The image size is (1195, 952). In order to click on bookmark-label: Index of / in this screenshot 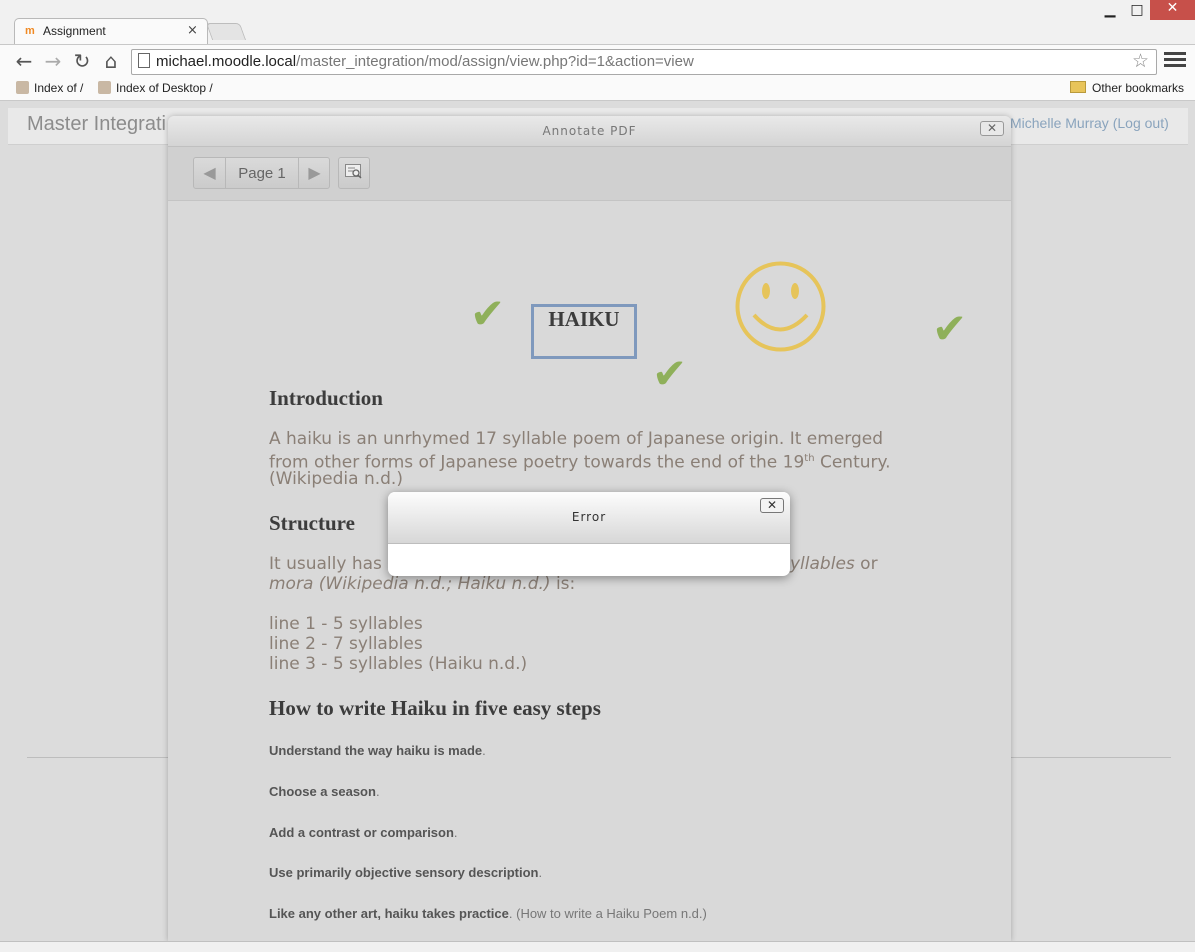, I will do `click(59, 88)`.